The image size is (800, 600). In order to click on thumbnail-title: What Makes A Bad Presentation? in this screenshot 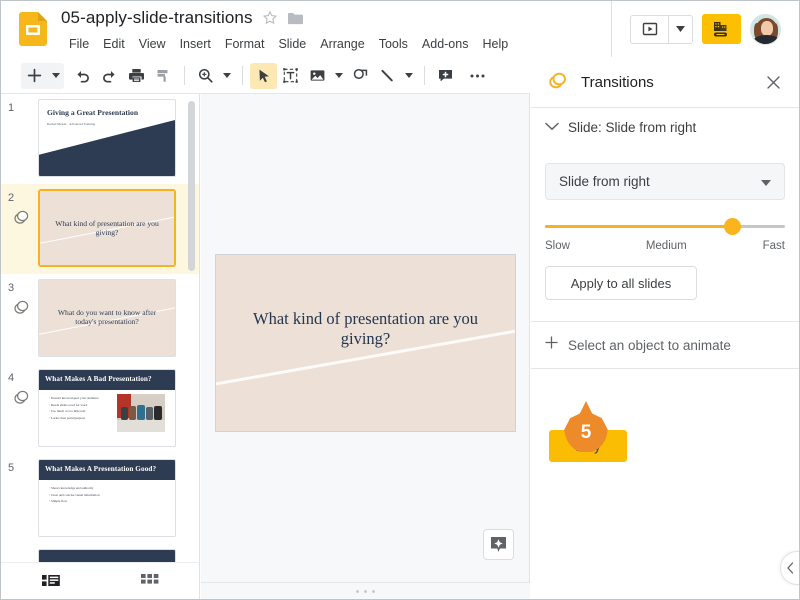, I will do `click(98, 379)`.